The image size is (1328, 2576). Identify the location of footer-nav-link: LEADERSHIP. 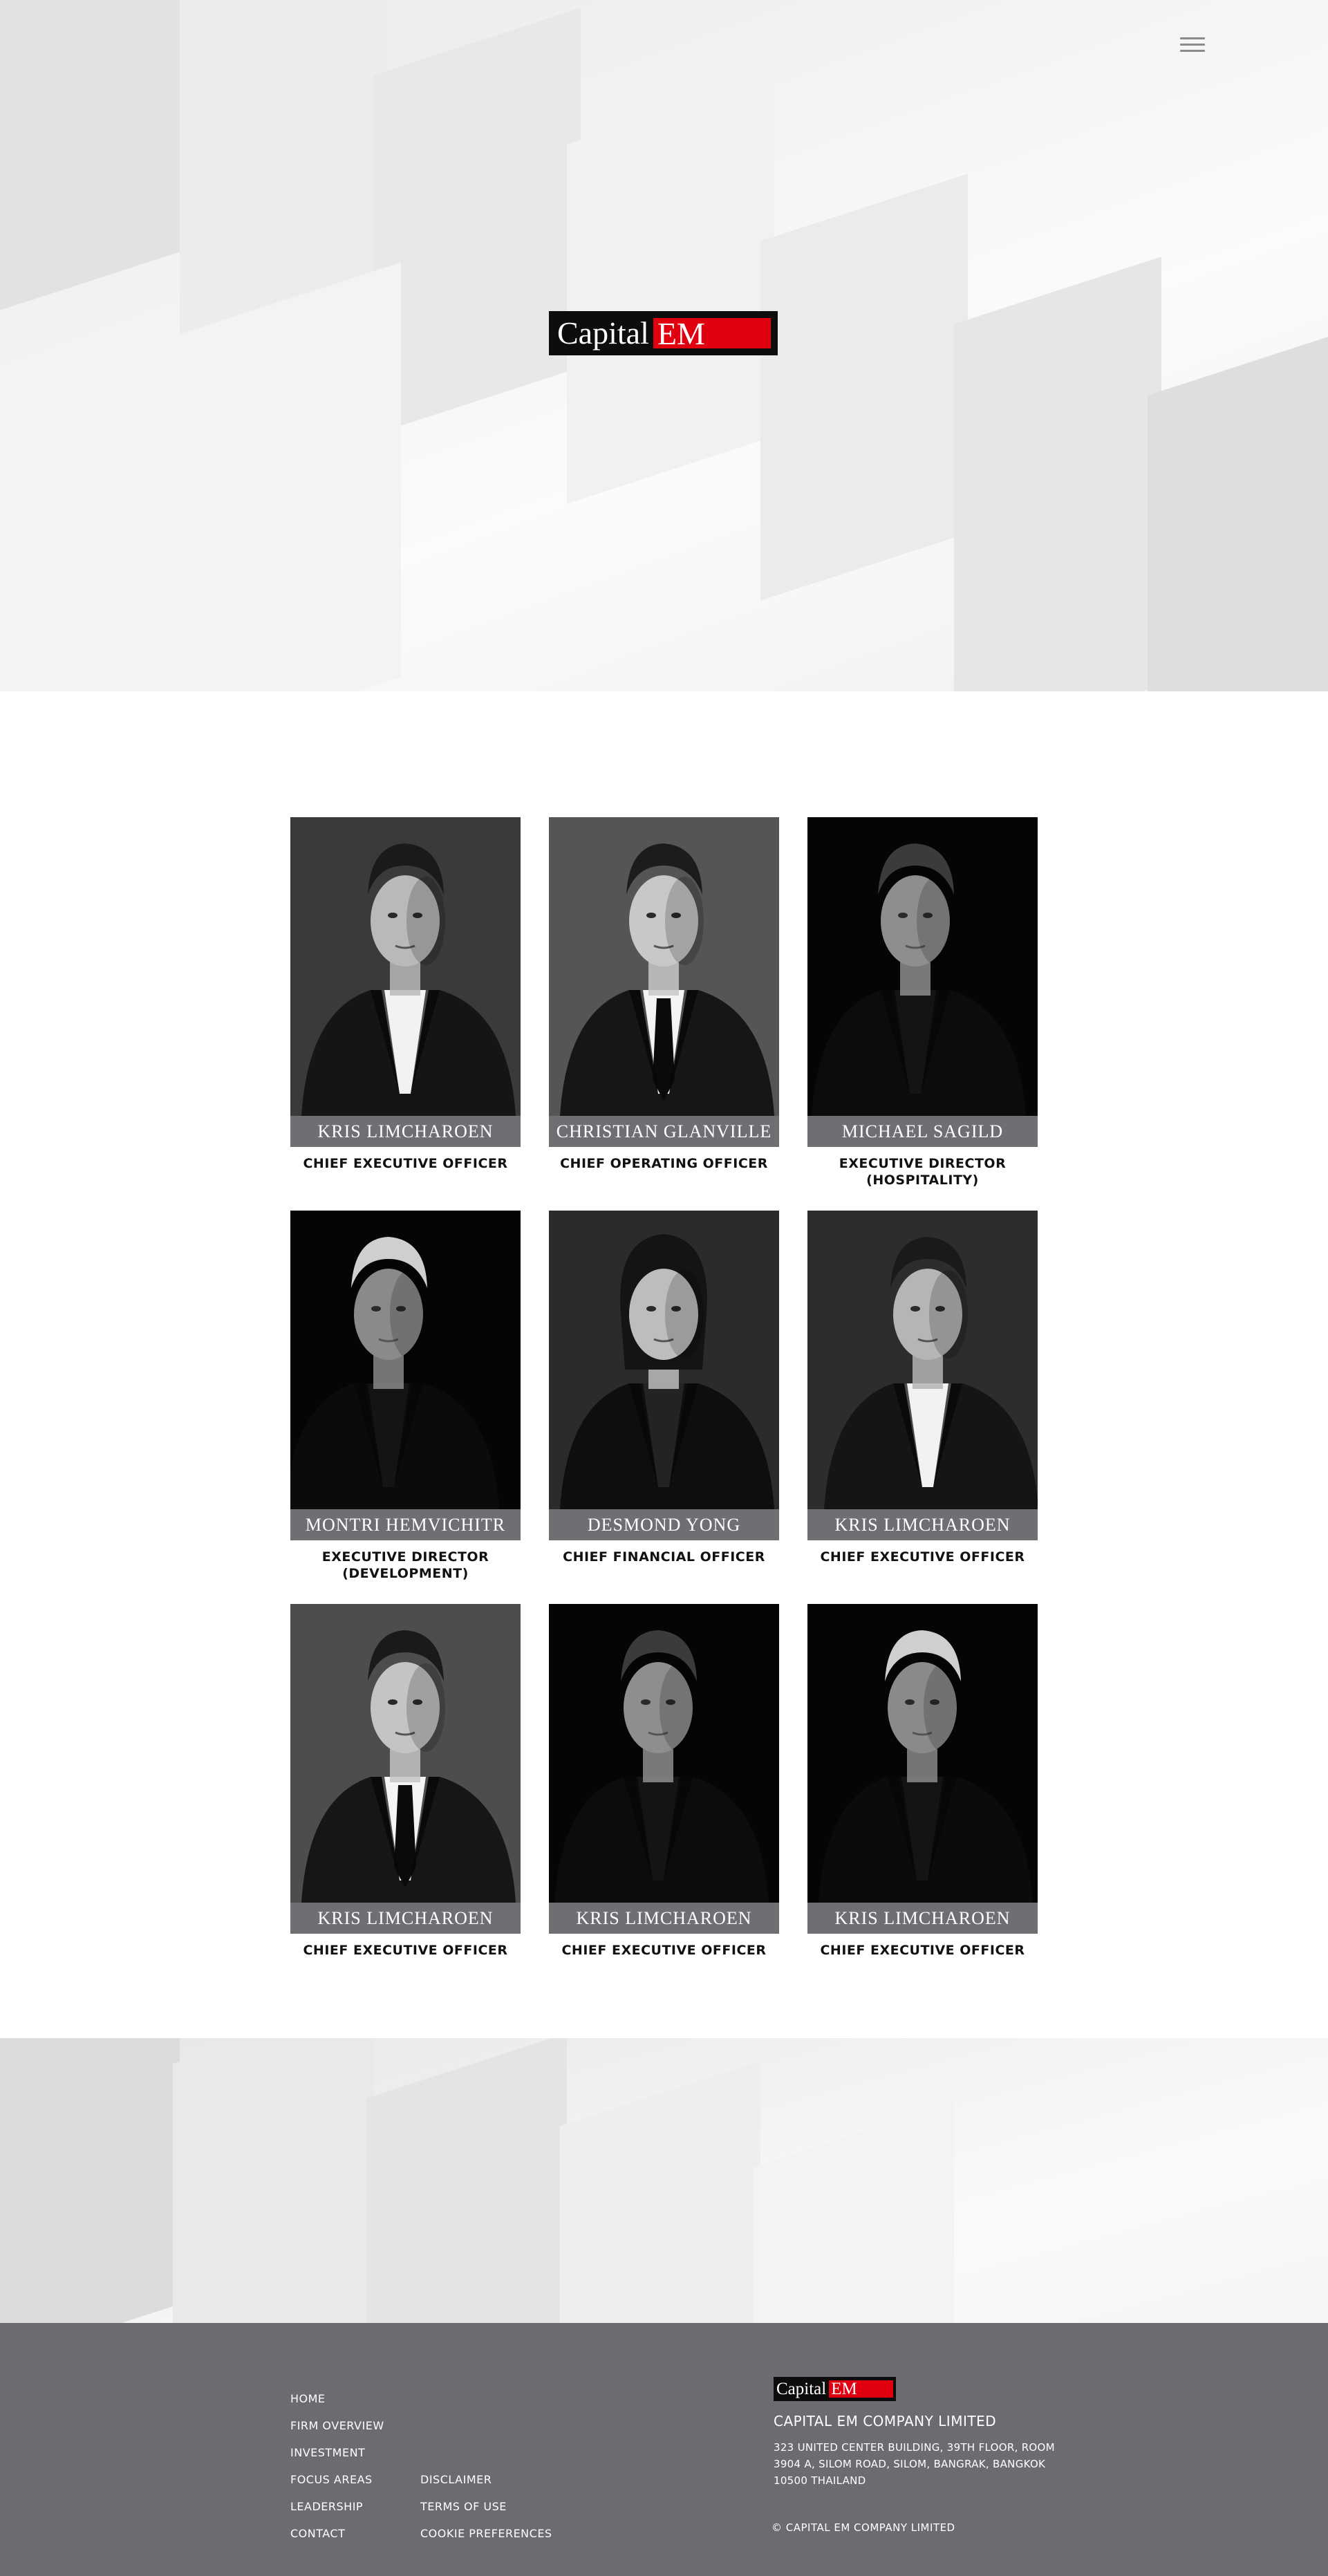
(326, 2506).